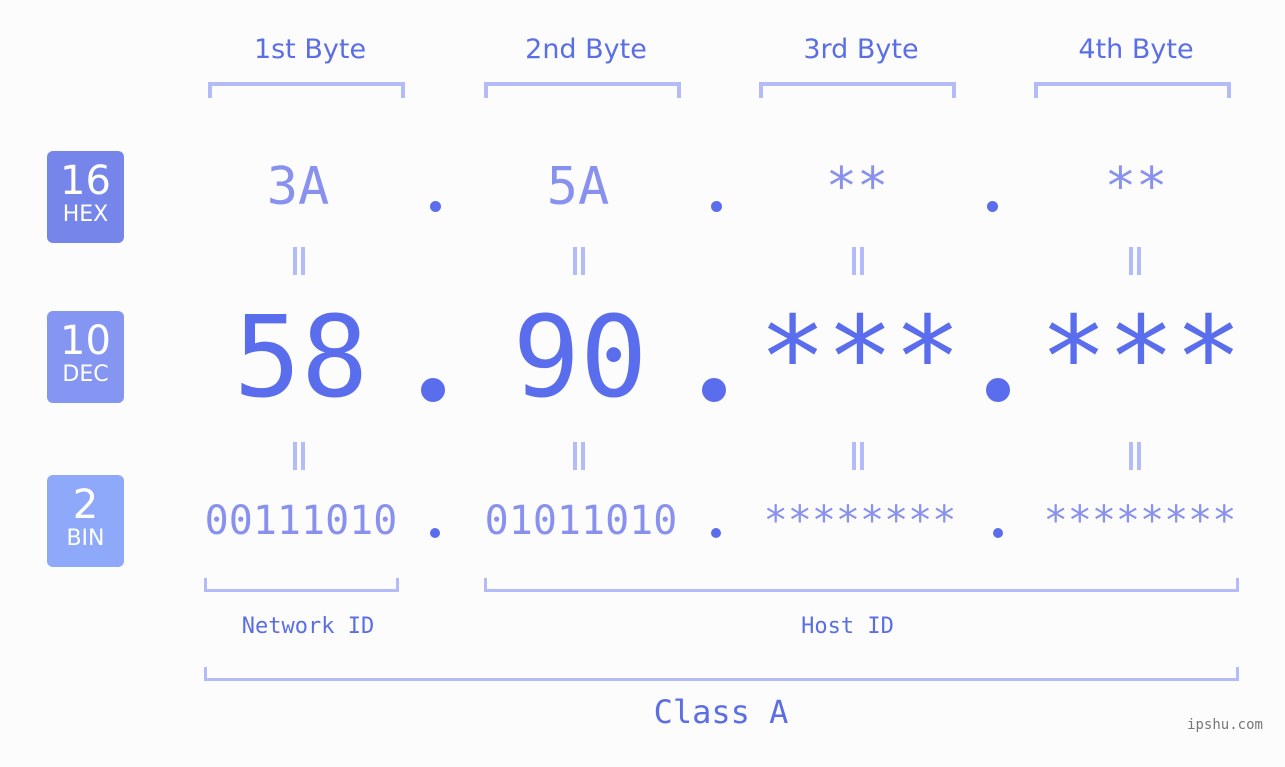  Describe the element at coordinates (85, 341) in the screenshot. I see `dec-badge-number: 10` at that location.